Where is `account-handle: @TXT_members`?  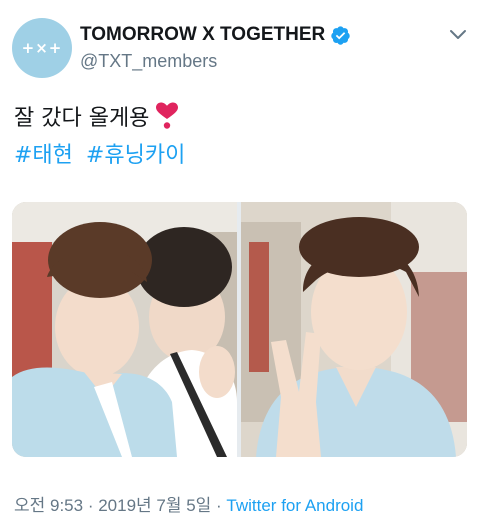 account-handle: @TXT_members is located at coordinates (148, 61).